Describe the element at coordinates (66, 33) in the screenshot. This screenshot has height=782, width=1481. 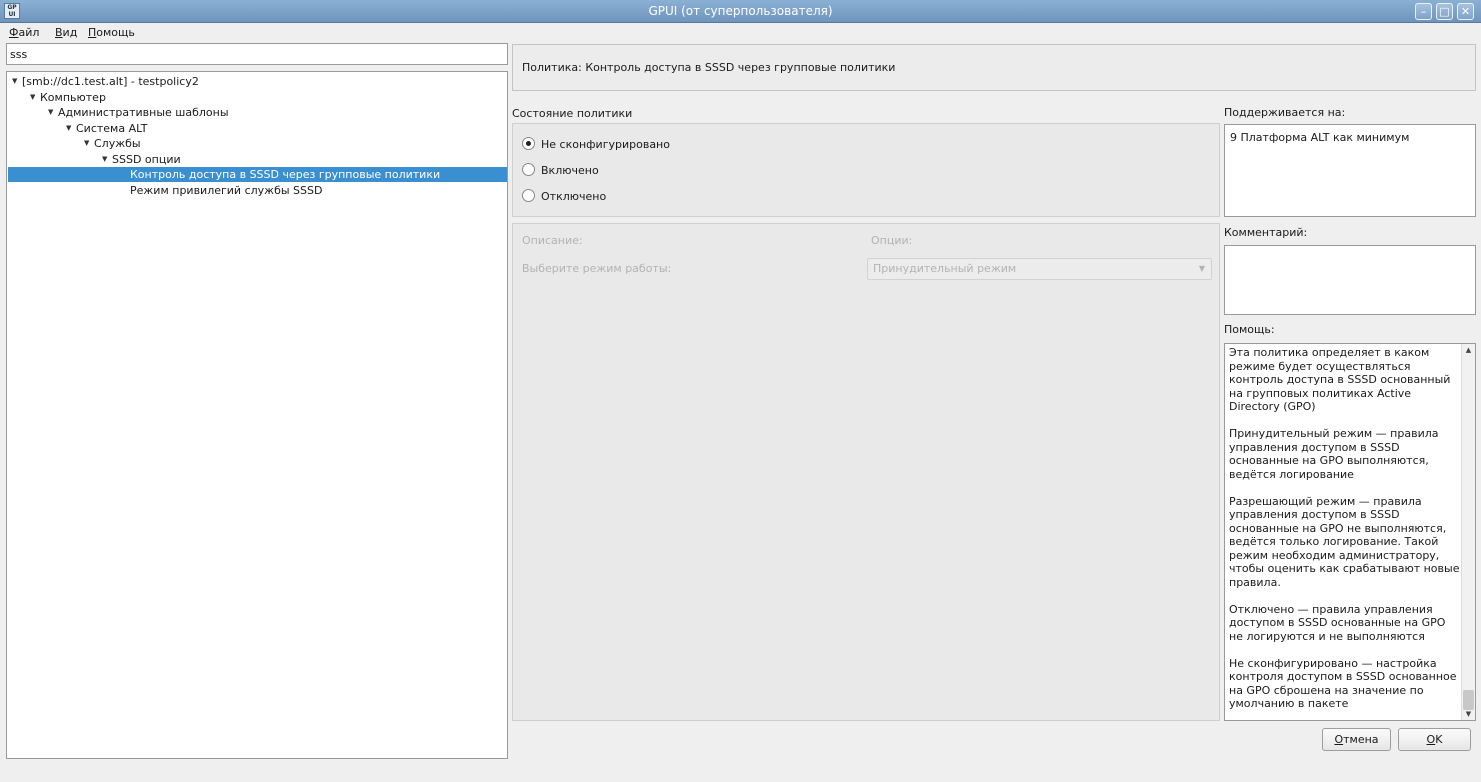
I see `menu-view: Вид` at that location.